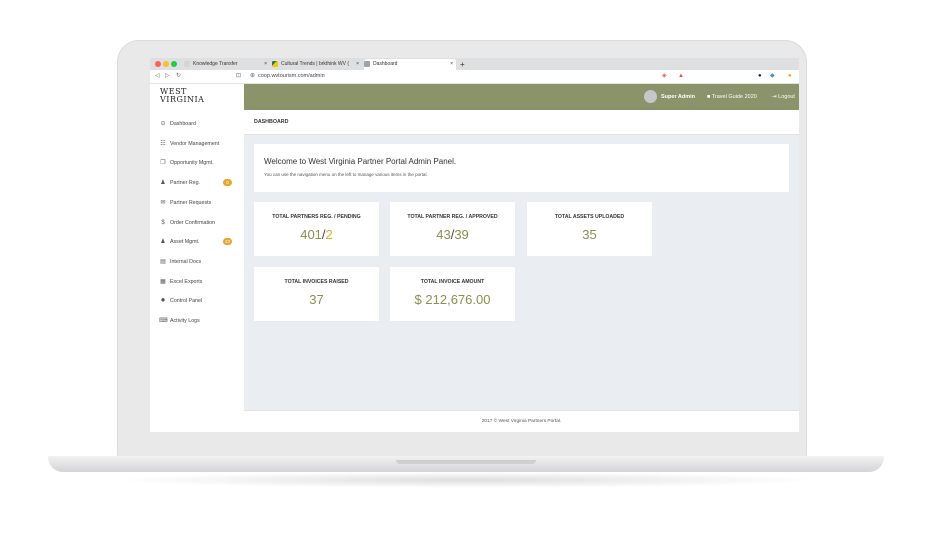 This screenshot has width=932, height=538. Describe the element at coordinates (163, 242) in the screenshot. I see `user-icon: ♟` at that location.